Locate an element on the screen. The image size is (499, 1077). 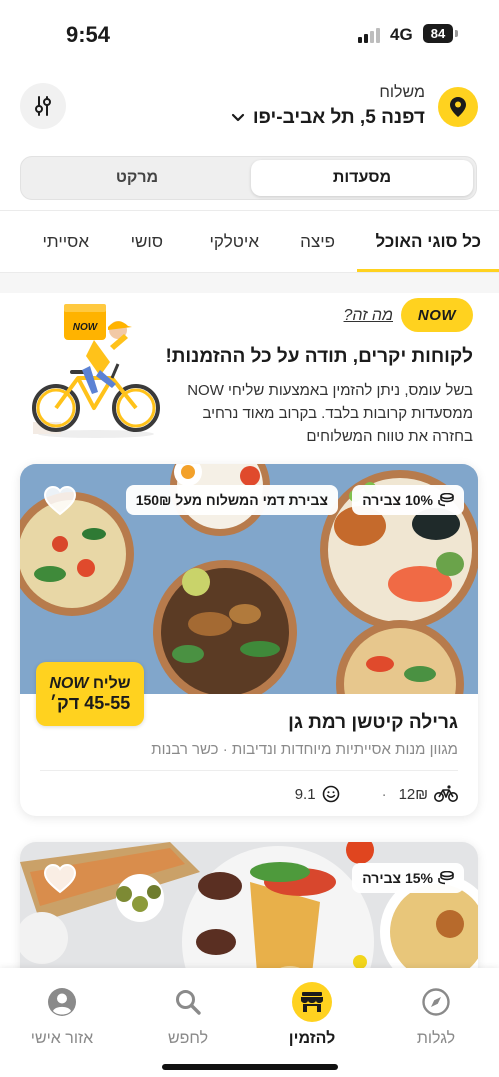
nav-order: להזמין is located at coordinates (312, 1015).